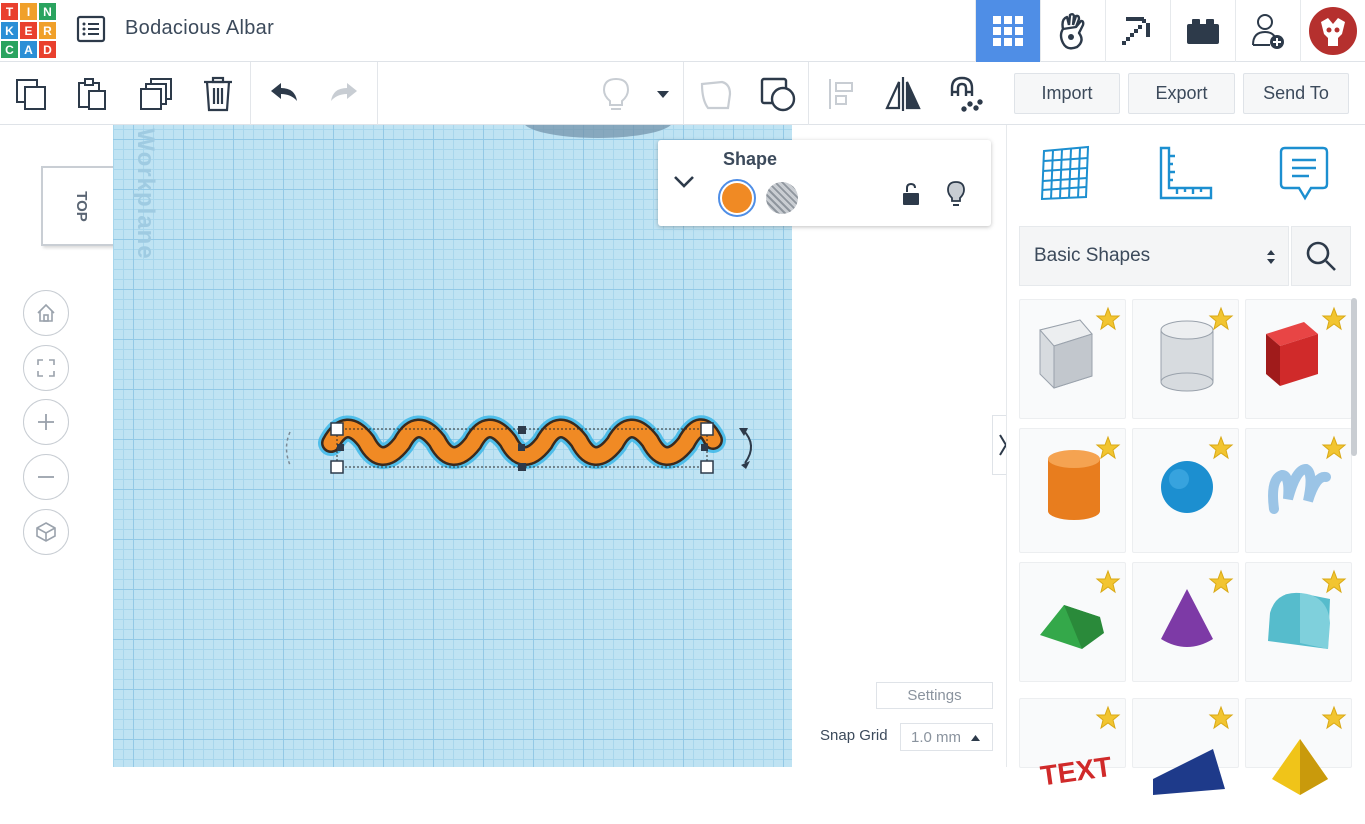  I want to click on logo-letter: D, so click(47, 49).